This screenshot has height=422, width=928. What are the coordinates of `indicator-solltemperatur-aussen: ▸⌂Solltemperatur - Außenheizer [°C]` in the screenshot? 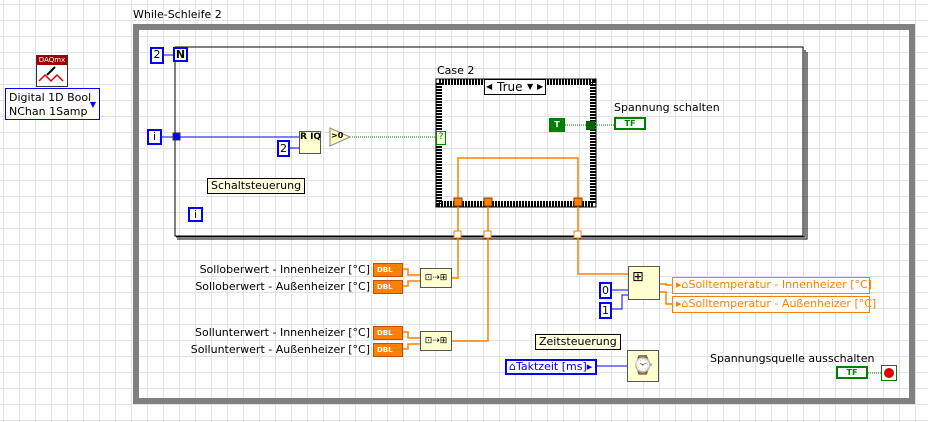 It's located at (774, 304).